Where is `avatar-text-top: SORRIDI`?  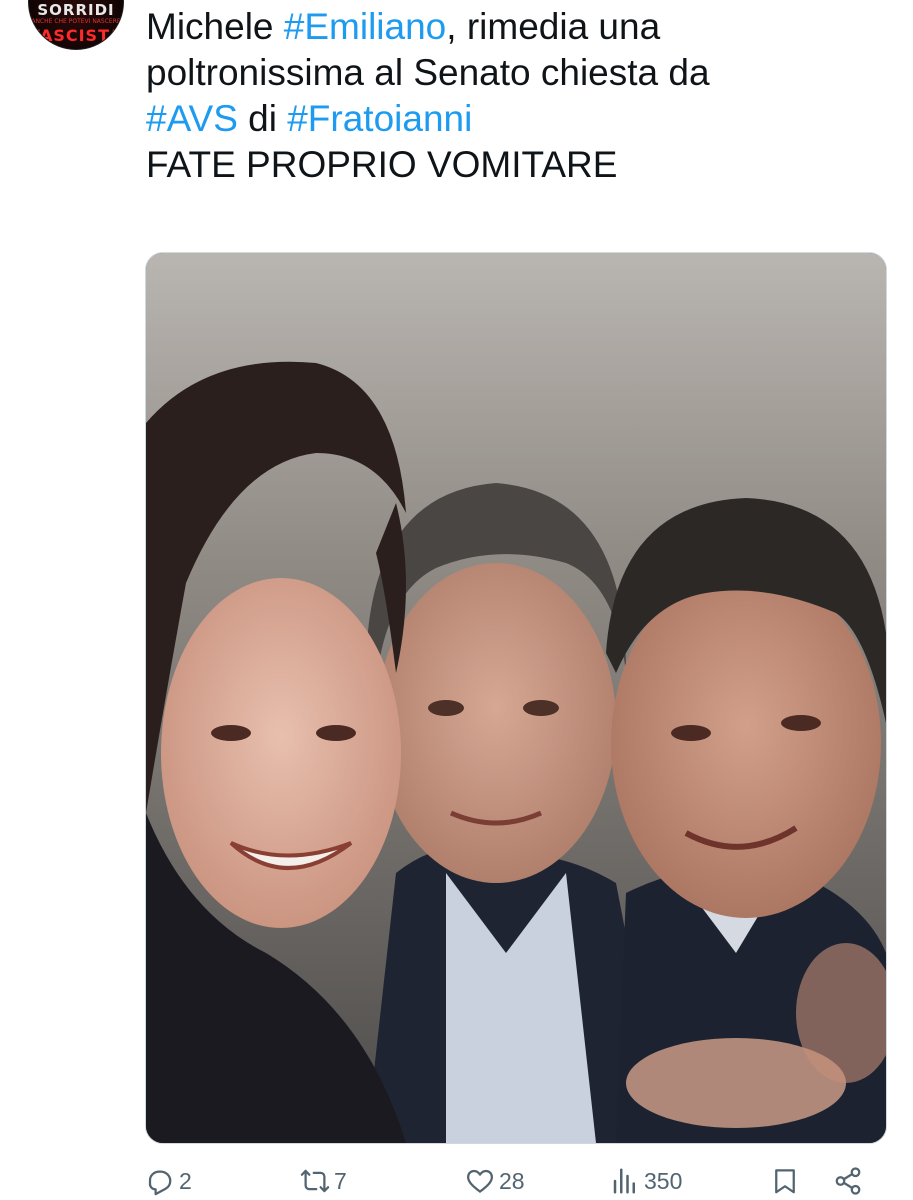
avatar-text-top: SORRIDI is located at coordinates (76, 10).